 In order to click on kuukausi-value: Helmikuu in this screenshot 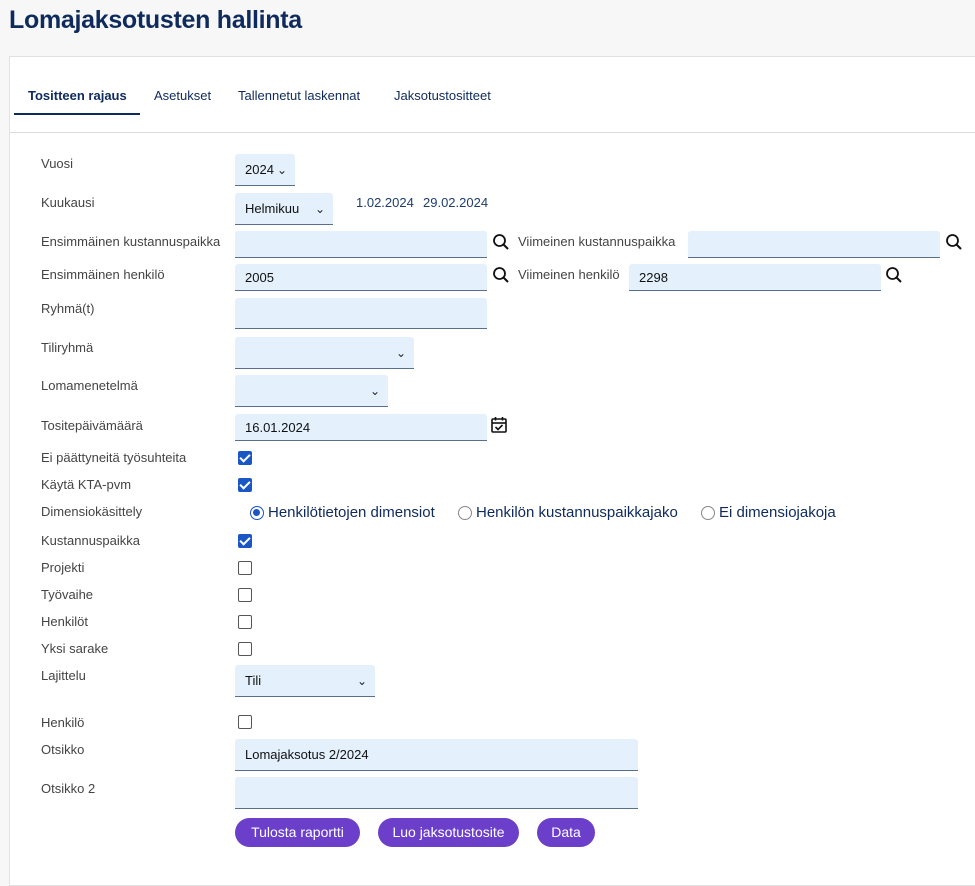, I will do `click(272, 208)`.